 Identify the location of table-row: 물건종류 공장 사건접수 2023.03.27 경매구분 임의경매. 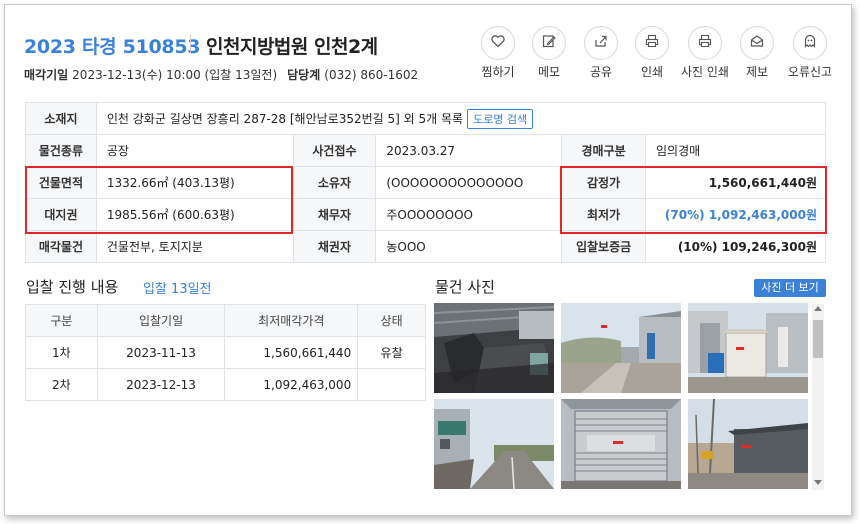
(425, 150).